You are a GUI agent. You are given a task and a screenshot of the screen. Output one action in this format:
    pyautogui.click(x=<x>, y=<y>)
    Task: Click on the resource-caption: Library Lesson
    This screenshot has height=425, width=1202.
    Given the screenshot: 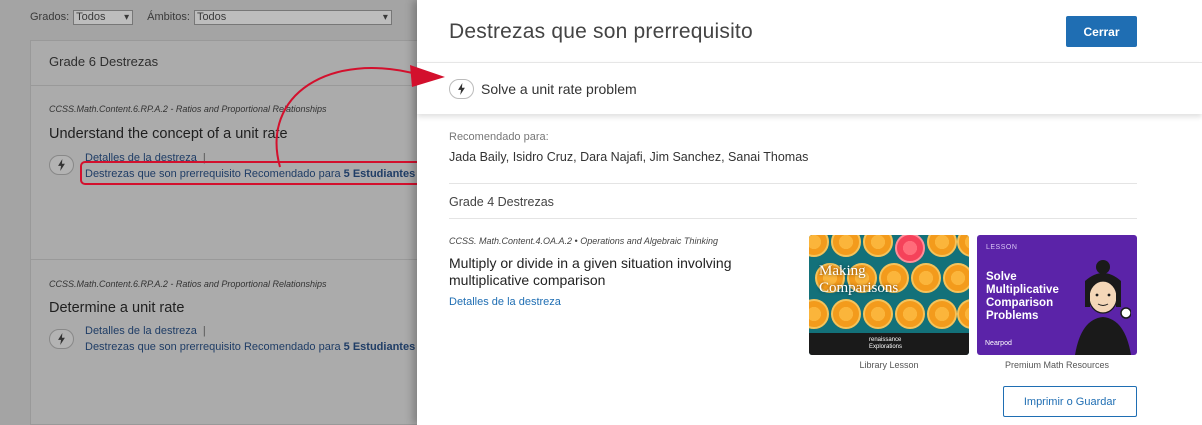 What is the action you would take?
    pyautogui.click(x=889, y=365)
    